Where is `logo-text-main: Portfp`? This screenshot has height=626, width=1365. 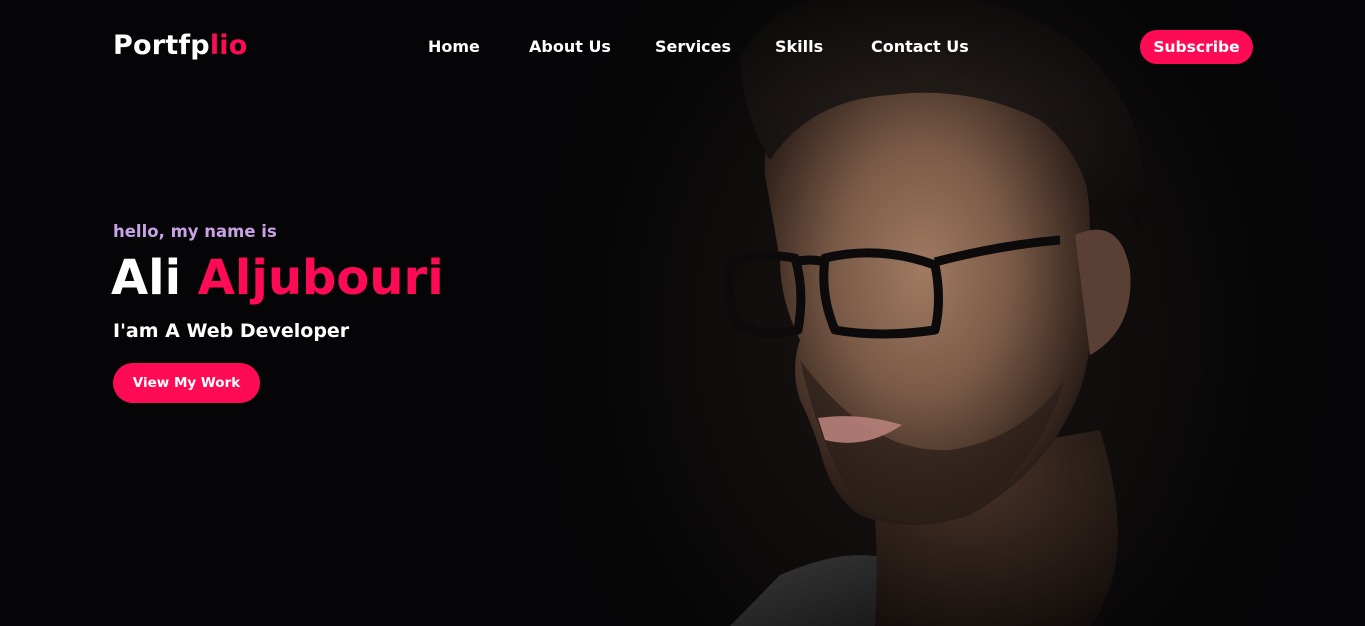 logo-text-main: Portfp is located at coordinates (161, 45).